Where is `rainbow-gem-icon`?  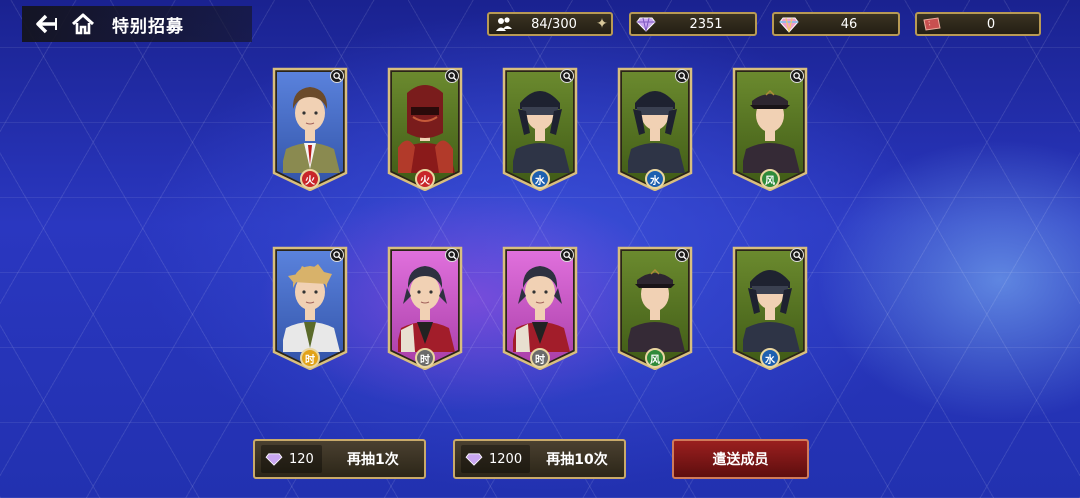 rainbow-gem-icon is located at coordinates (789, 24).